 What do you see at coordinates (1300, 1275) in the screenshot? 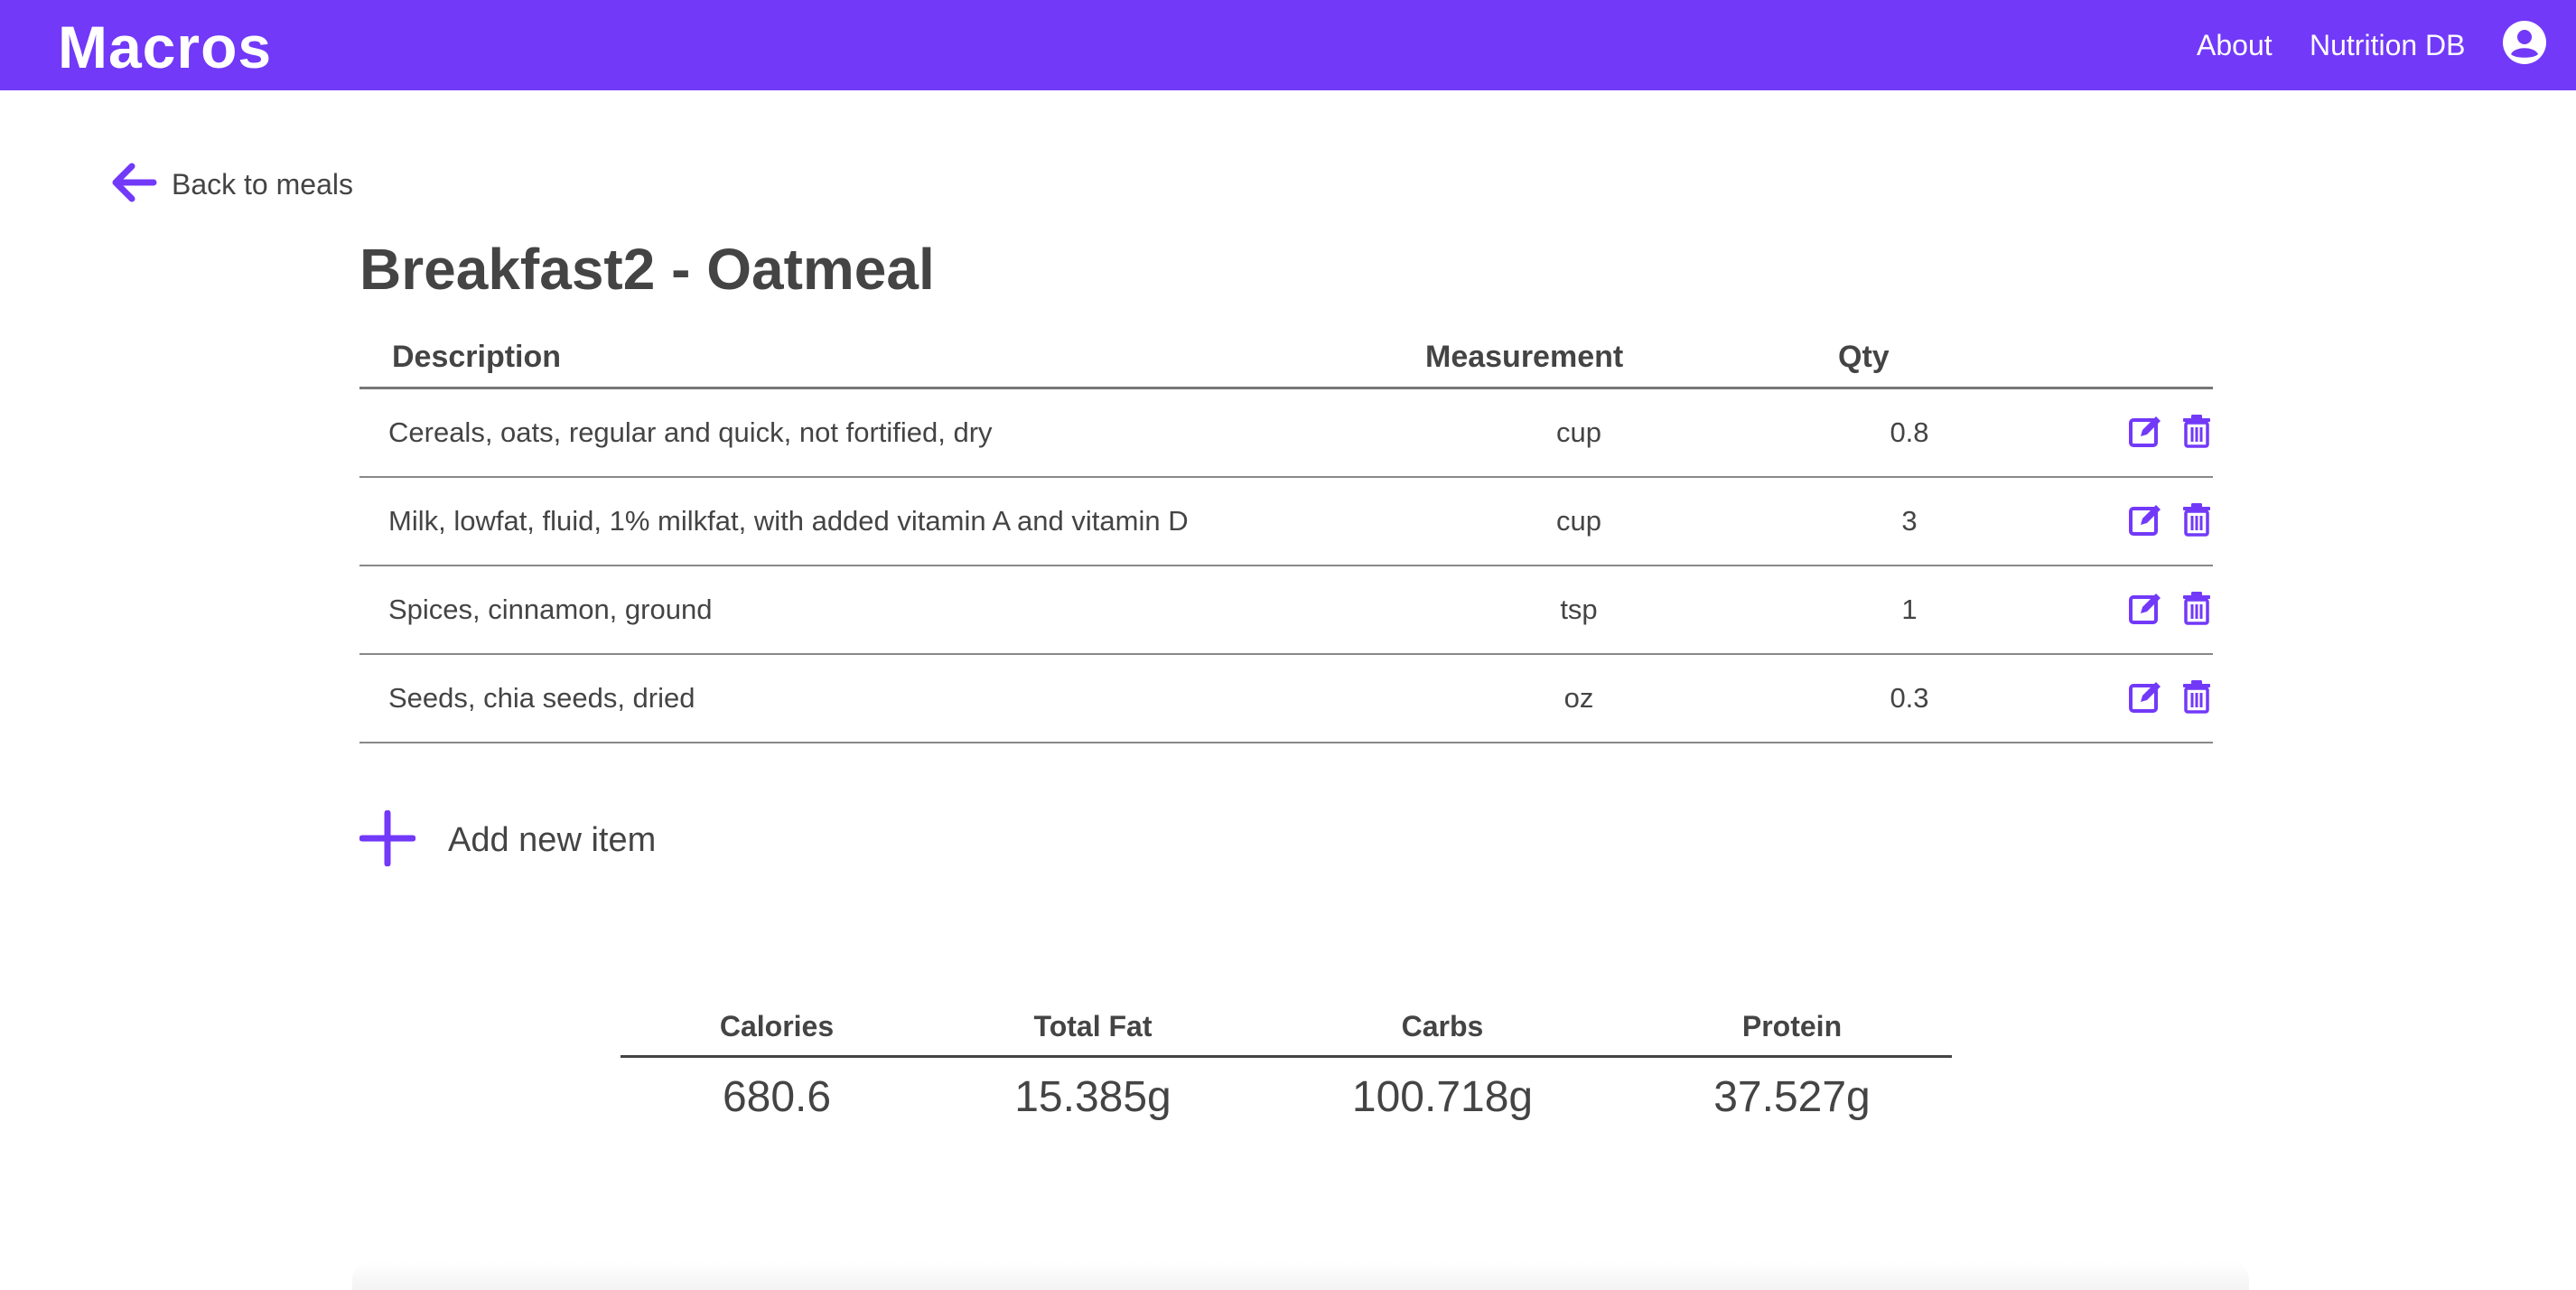
I see `card-edge-shadow` at bounding box center [1300, 1275].